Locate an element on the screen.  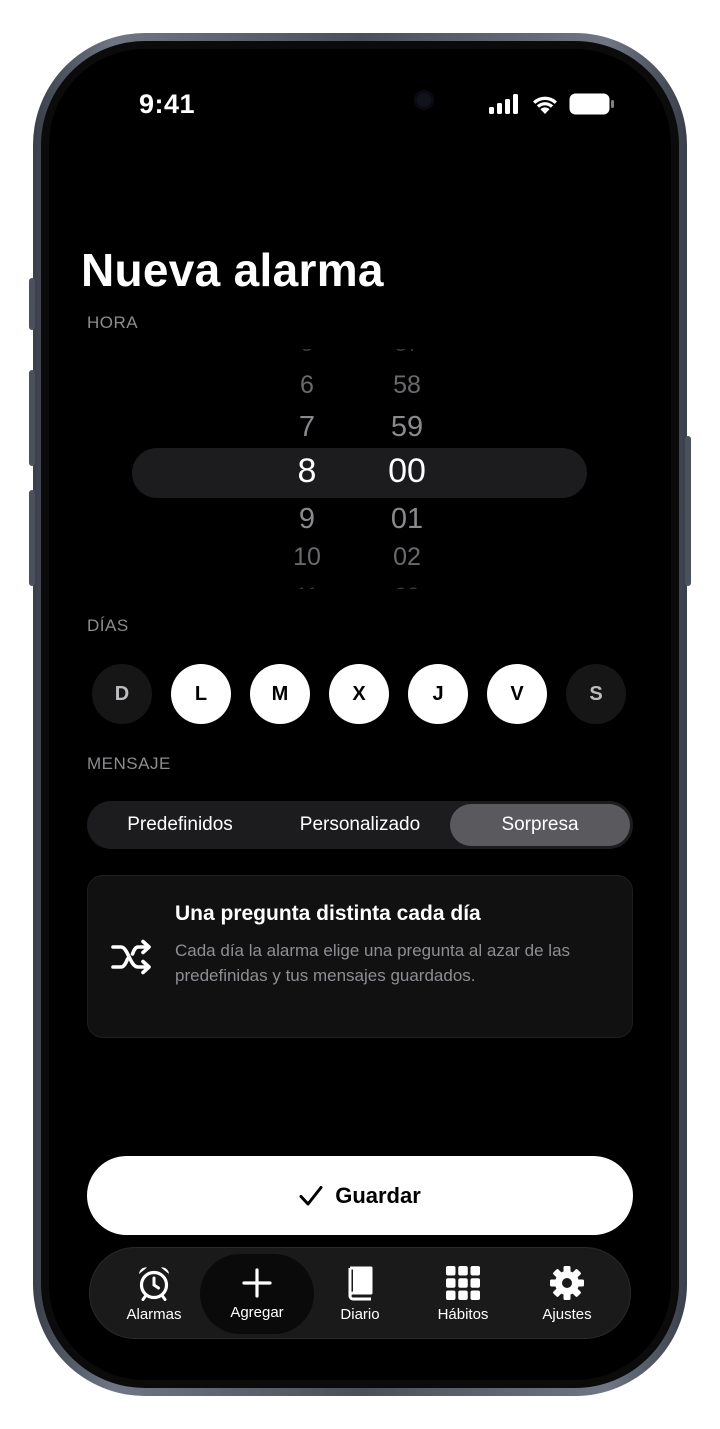
dias-label: DÍAS is located at coordinates (108, 625).